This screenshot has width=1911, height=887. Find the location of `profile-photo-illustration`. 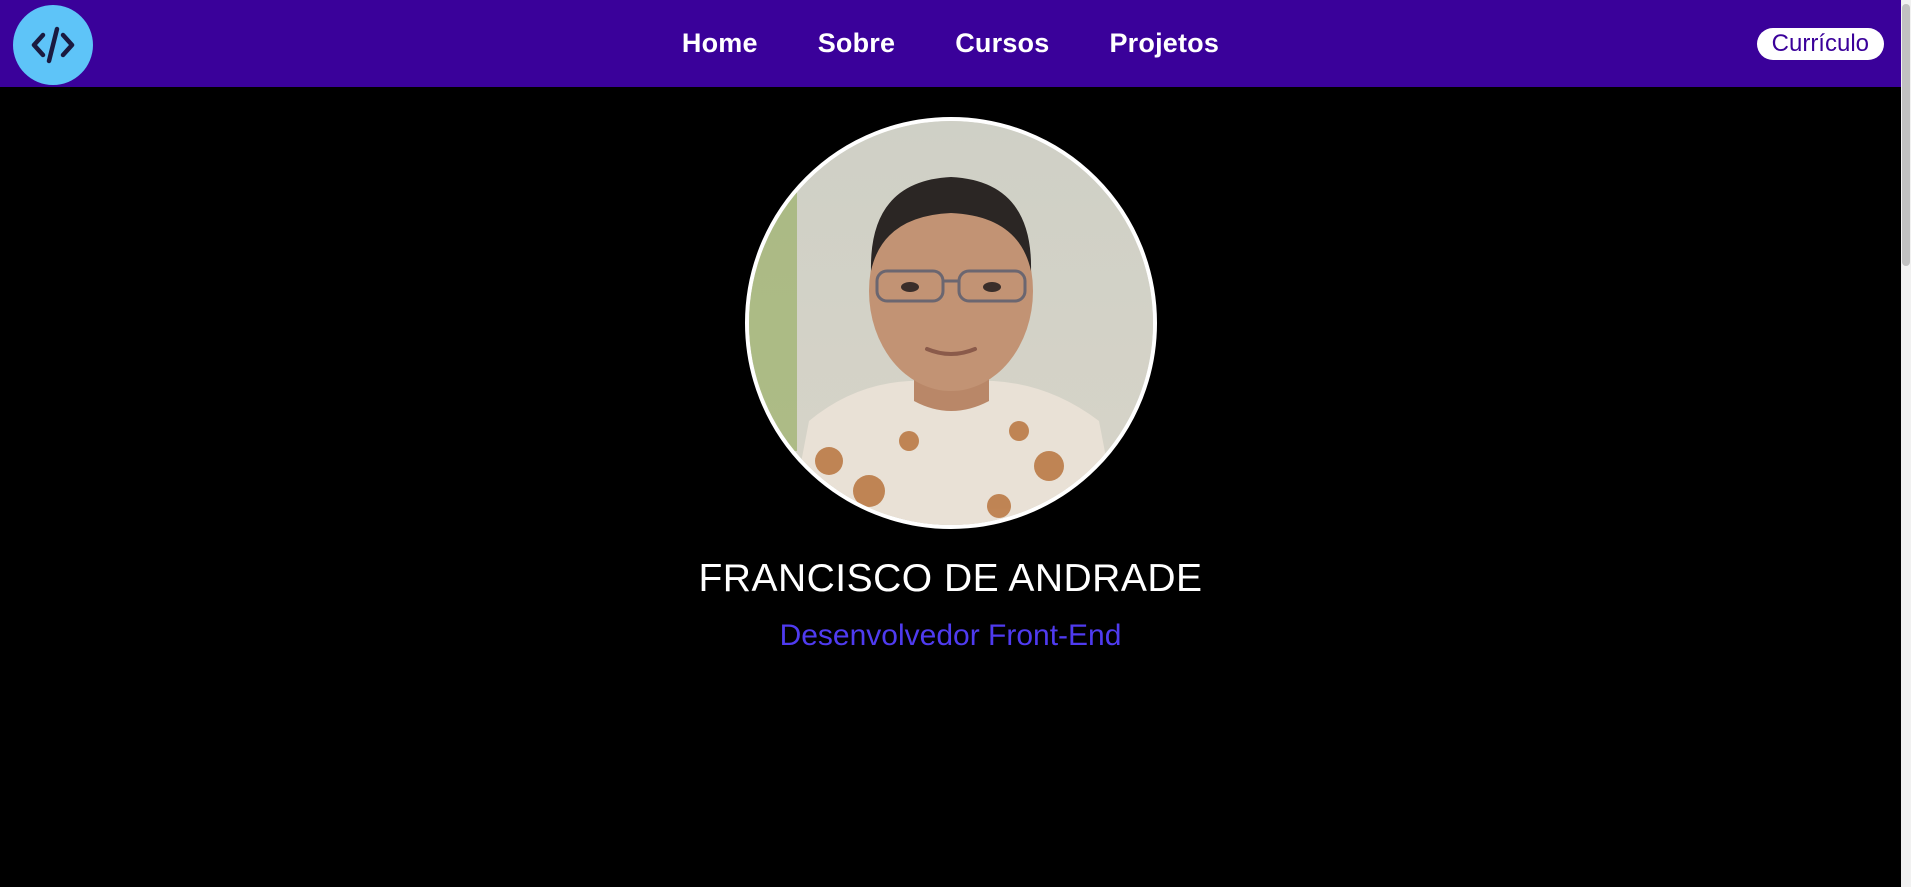

profile-photo-illustration is located at coordinates (950, 323).